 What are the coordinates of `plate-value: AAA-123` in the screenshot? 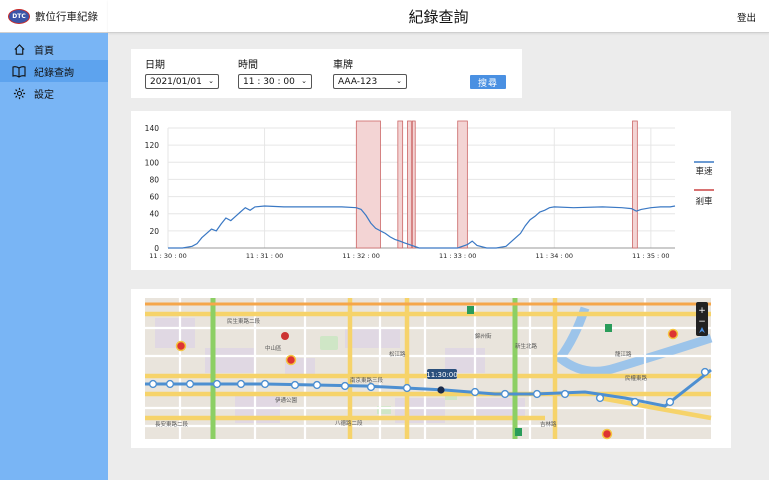 It's located at (358, 81).